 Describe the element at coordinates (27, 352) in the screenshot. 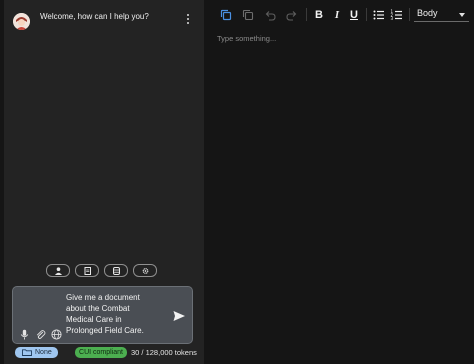

I see `folder-icon` at that location.